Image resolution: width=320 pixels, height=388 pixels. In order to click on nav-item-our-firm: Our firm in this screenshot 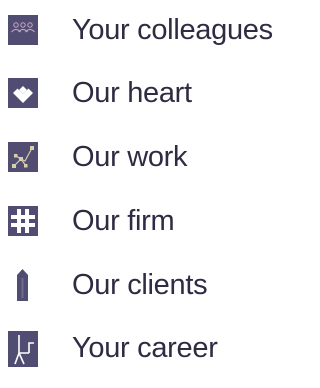, I will do `click(144, 224)`.